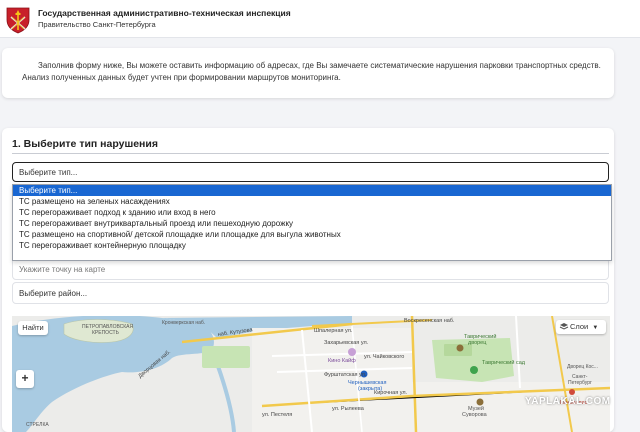 The image size is (640, 432). Describe the element at coordinates (312, 201) in the screenshot. I see `dropdown-option: ТС размещено на зеленых насаждениях` at that location.